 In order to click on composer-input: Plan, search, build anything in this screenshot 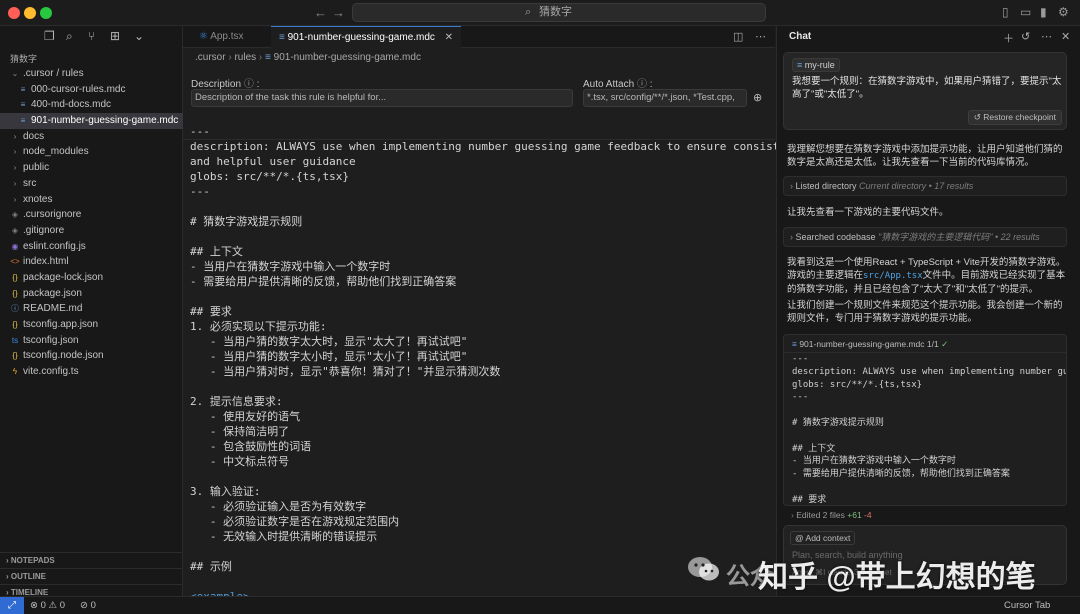, I will do `click(847, 555)`.